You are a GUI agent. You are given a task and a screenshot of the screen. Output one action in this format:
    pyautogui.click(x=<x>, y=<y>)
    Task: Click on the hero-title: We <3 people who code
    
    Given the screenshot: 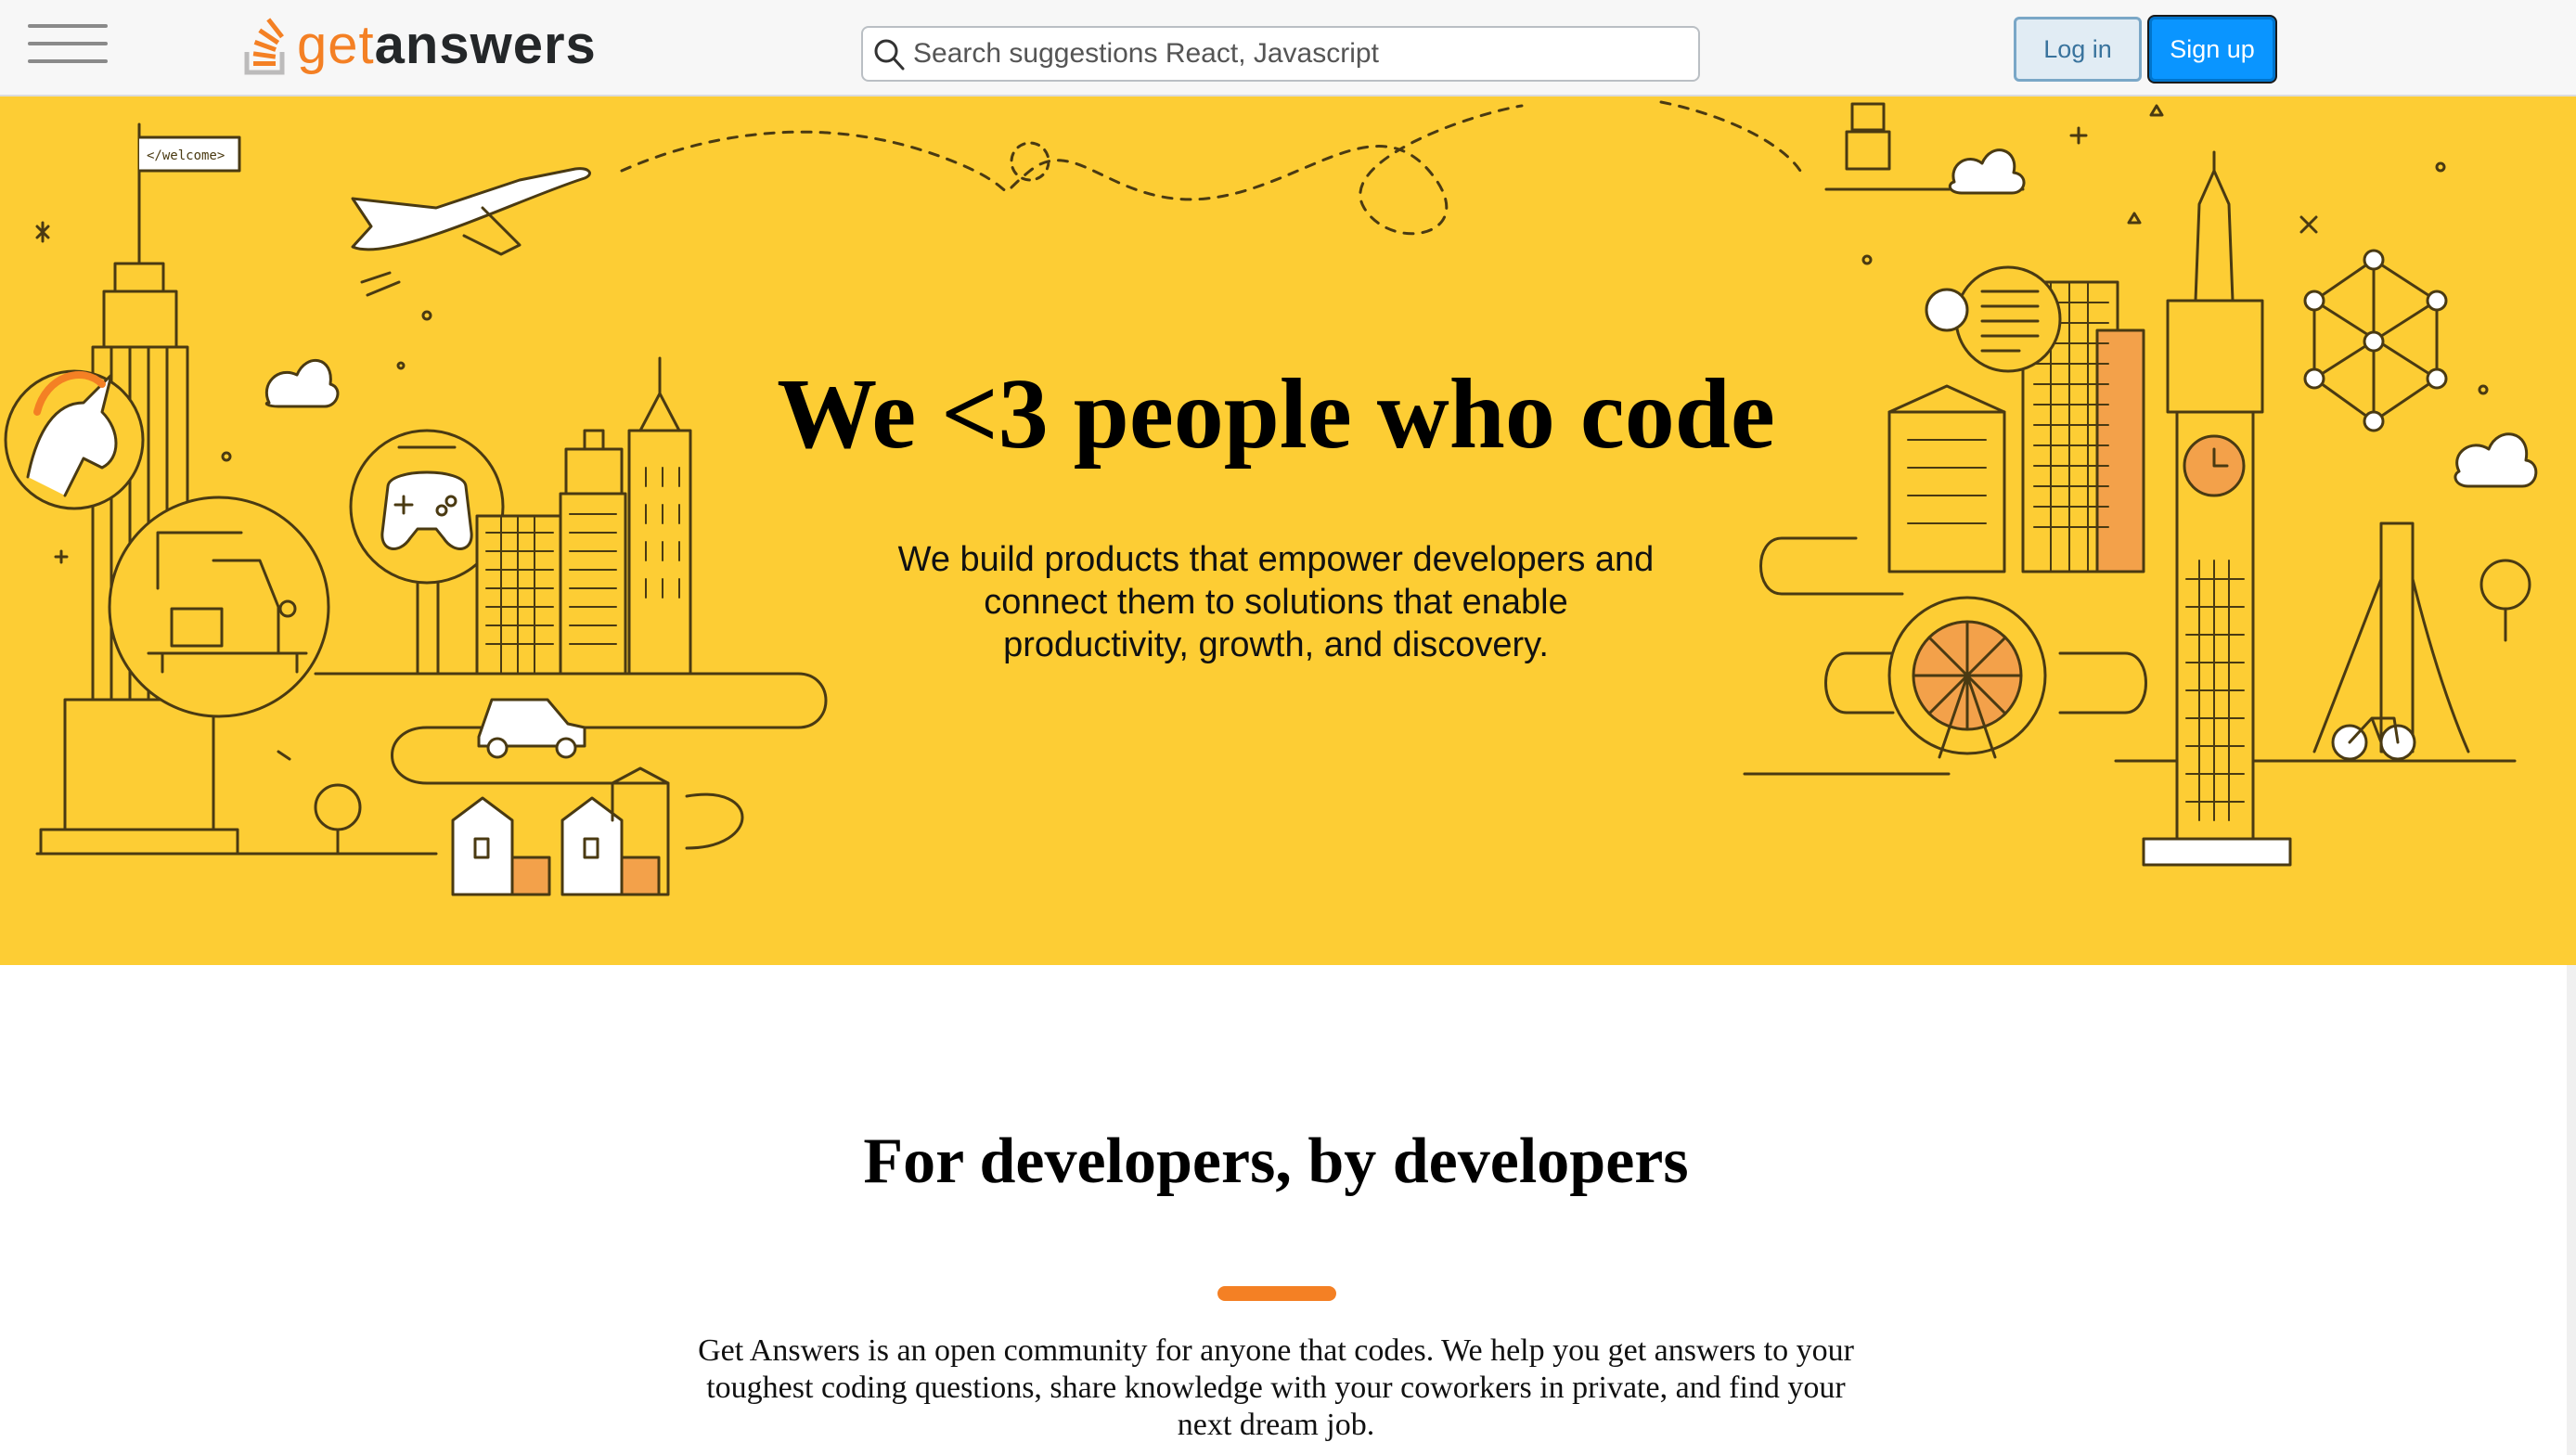 What is the action you would take?
    pyautogui.click(x=1276, y=414)
    